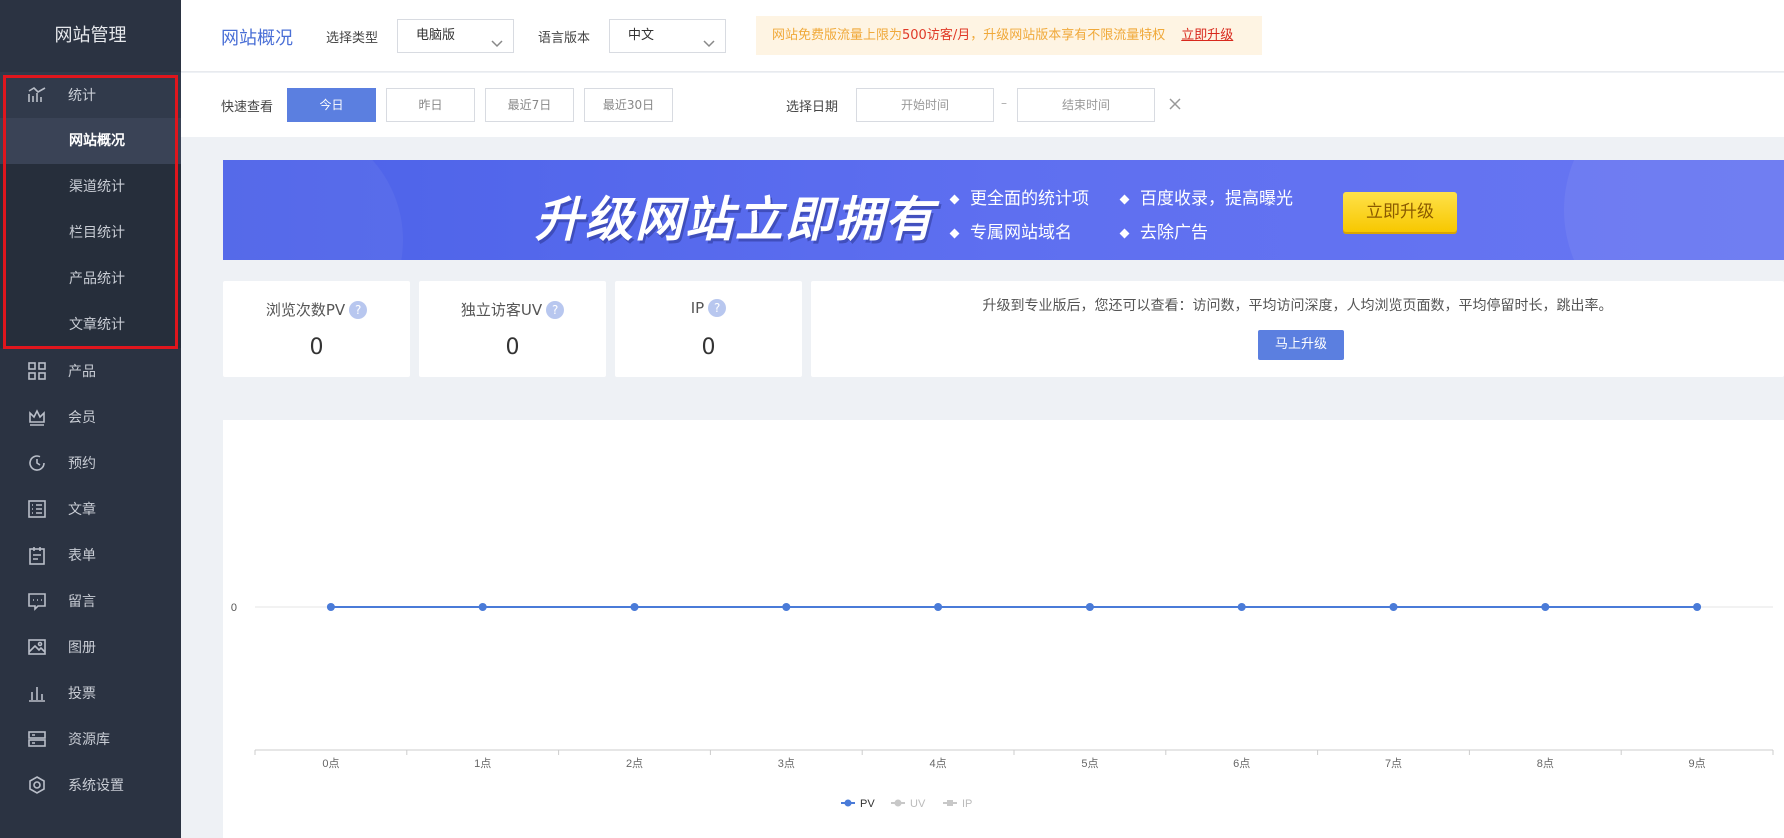 The width and height of the screenshot is (1784, 838). Describe the element at coordinates (82, 96) in the screenshot. I see `sidebar-item-label: 统计` at that location.